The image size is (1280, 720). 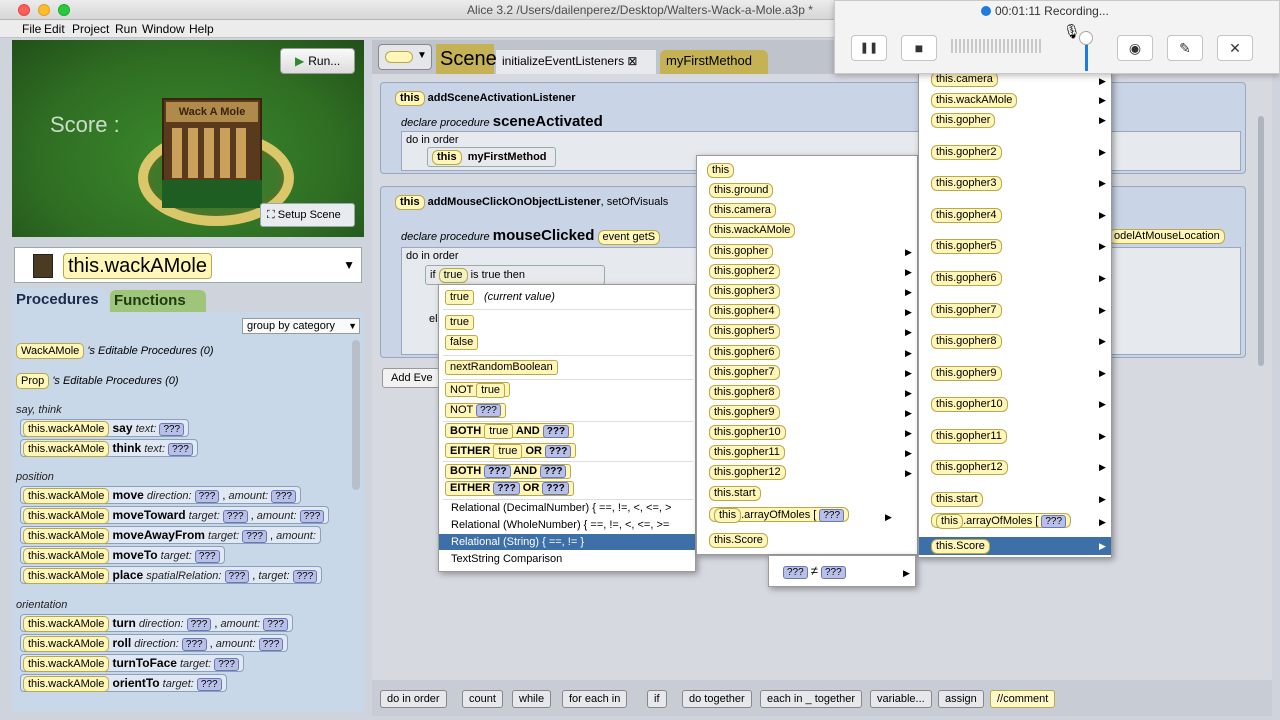 What do you see at coordinates (814, 571) in the screenshot?
I see `not-equal-expression: ??? ≠ ???` at bounding box center [814, 571].